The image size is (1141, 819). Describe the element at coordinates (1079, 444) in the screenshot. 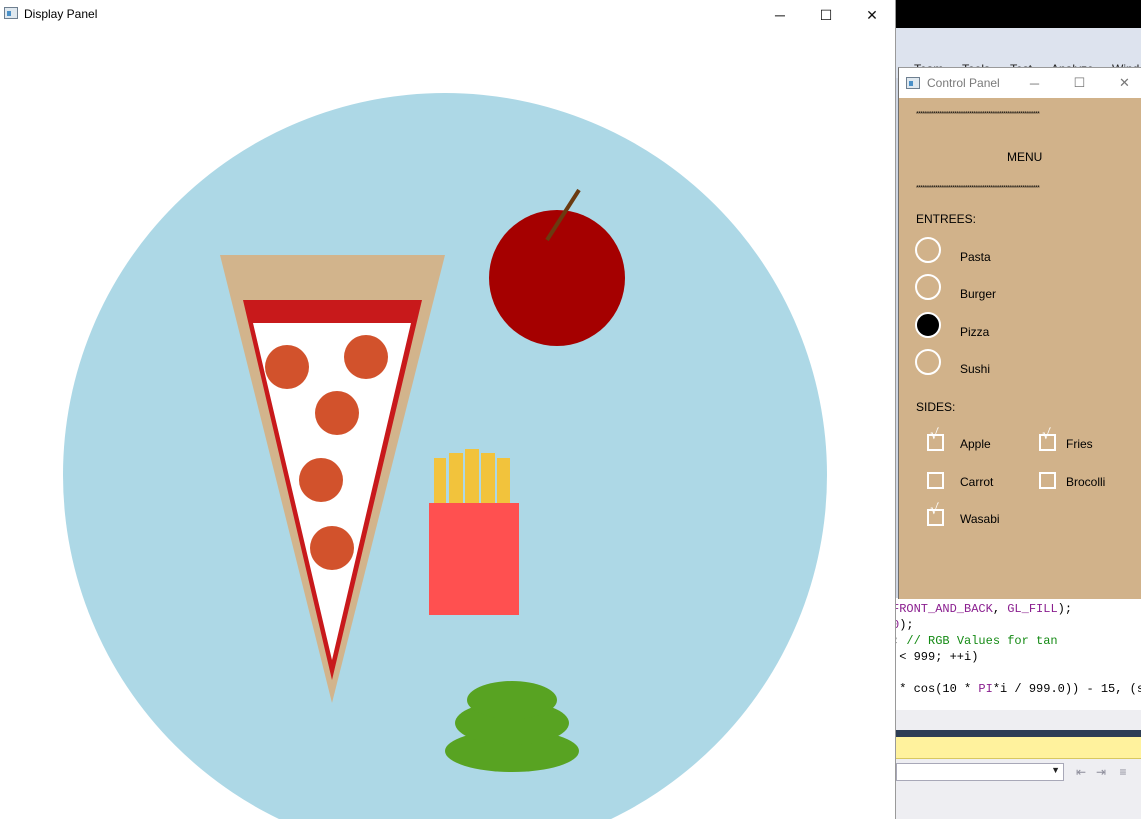

I see `checkbox-label-fries: Fries` at that location.